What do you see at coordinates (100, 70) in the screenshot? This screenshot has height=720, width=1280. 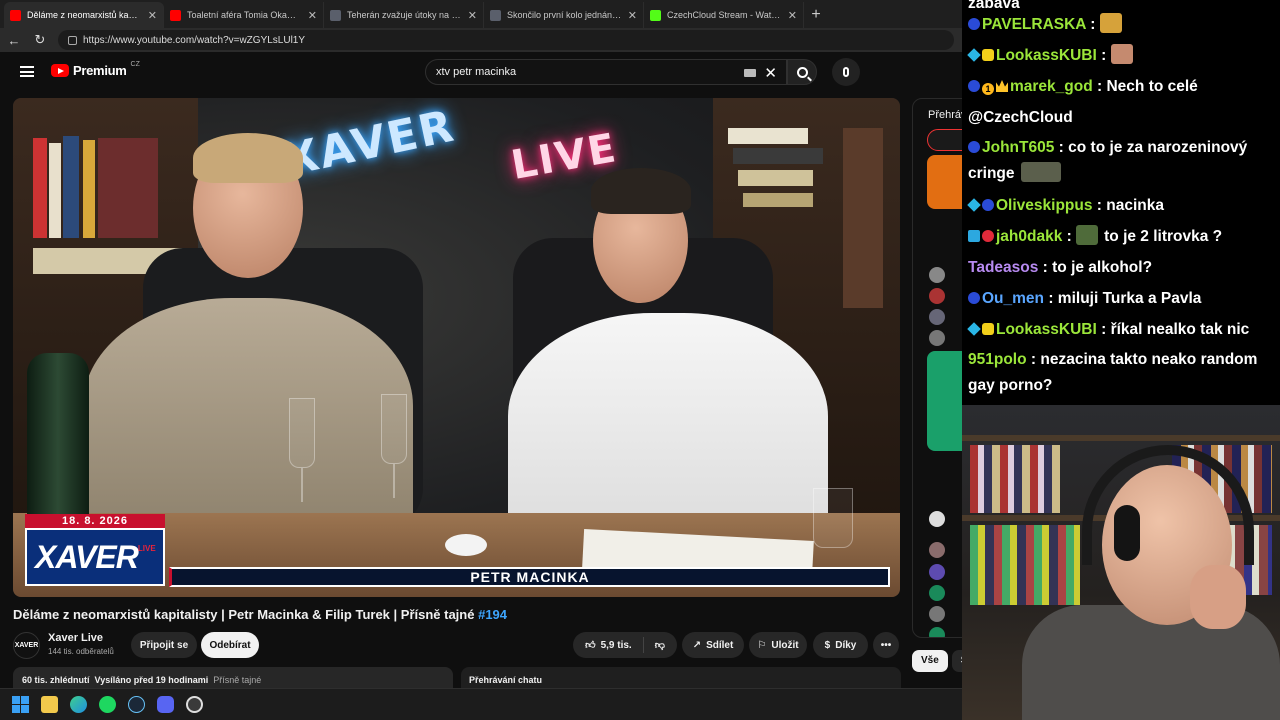 I see `brand-label: Premium` at bounding box center [100, 70].